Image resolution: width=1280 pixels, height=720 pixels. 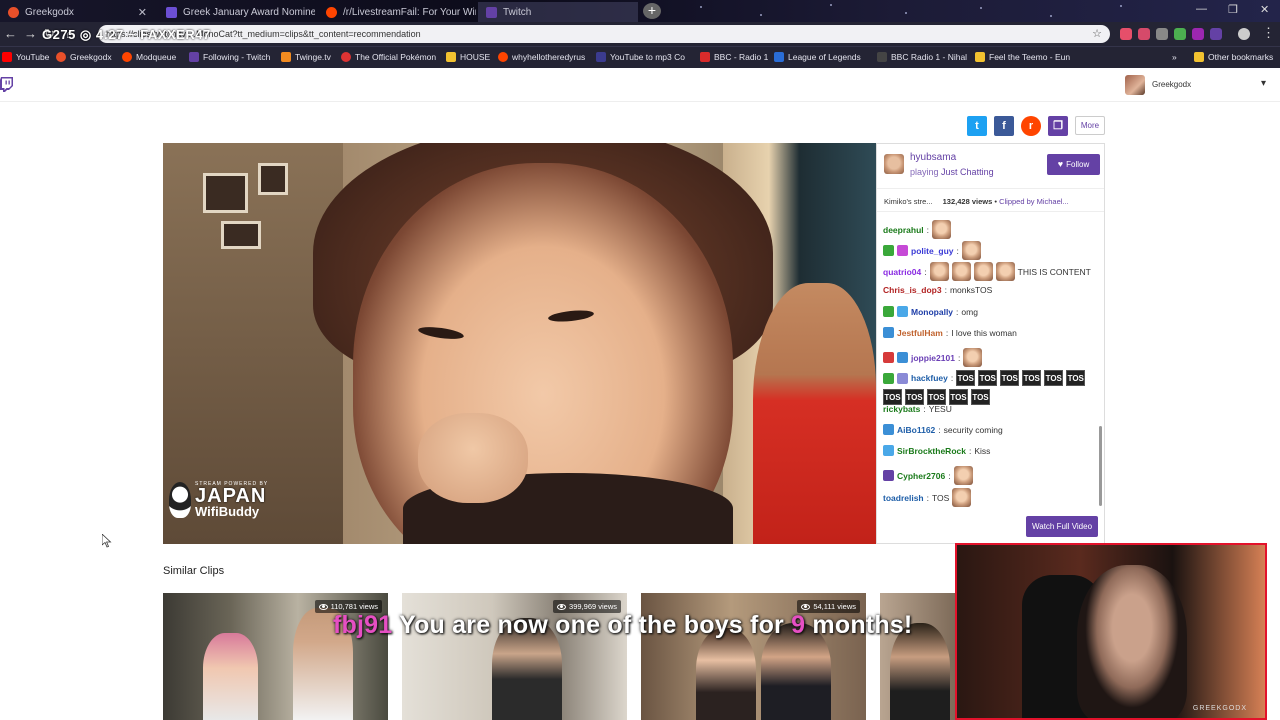 I want to click on chat-username: polite_guy, so click(x=932, y=251).